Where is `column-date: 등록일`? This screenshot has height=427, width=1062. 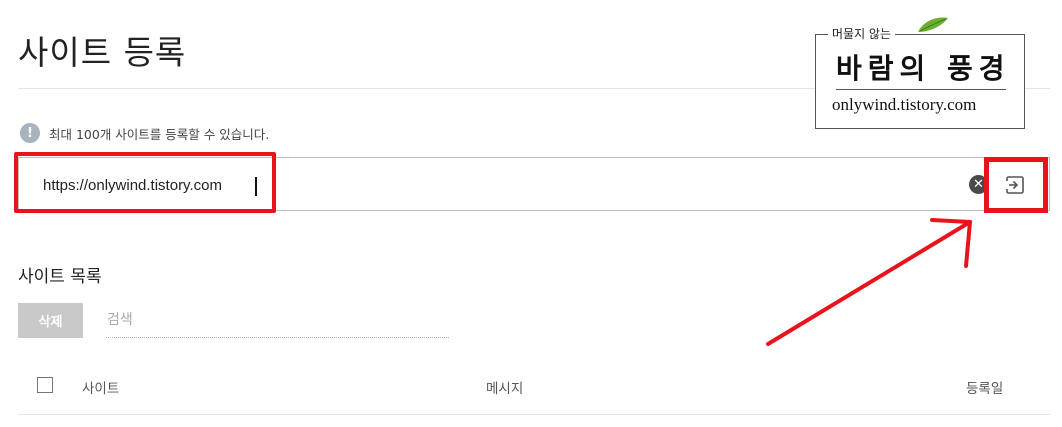
column-date: 등록일 is located at coordinates (984, 387).